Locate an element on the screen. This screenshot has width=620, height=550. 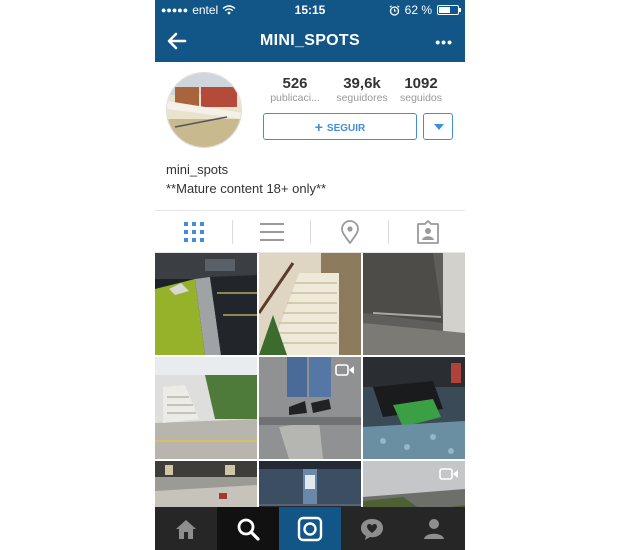
view-mode-tabs is located at coordinates (310, 231).